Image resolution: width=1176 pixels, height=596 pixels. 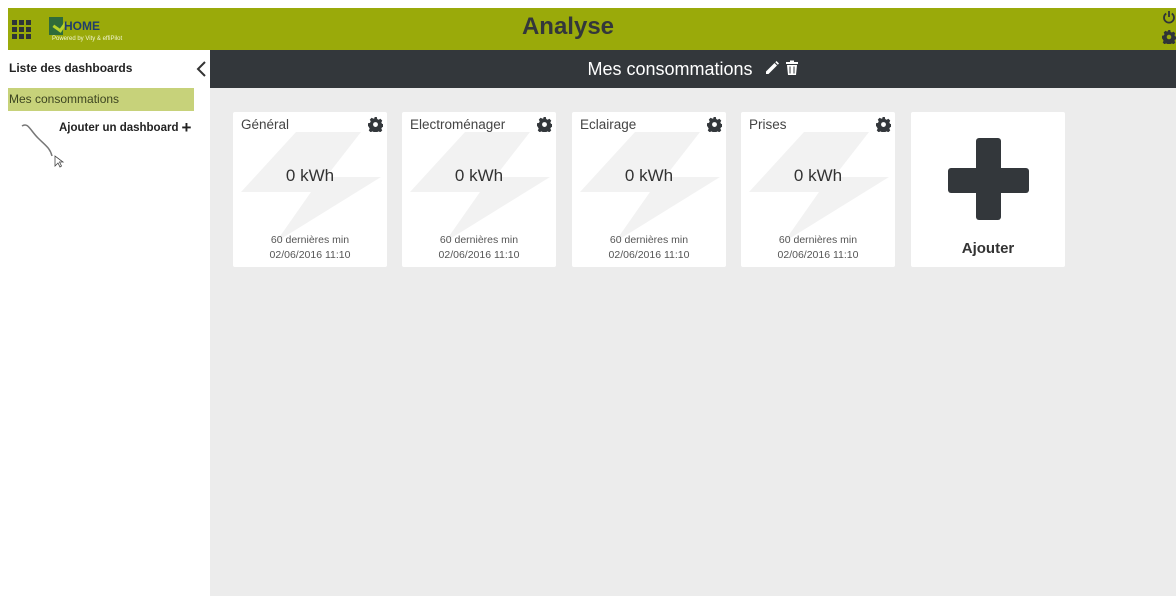 What do you see at coordinates (772, 68) in the screenshot?
I see `pencil-icon` at bounding box center [772, 68].